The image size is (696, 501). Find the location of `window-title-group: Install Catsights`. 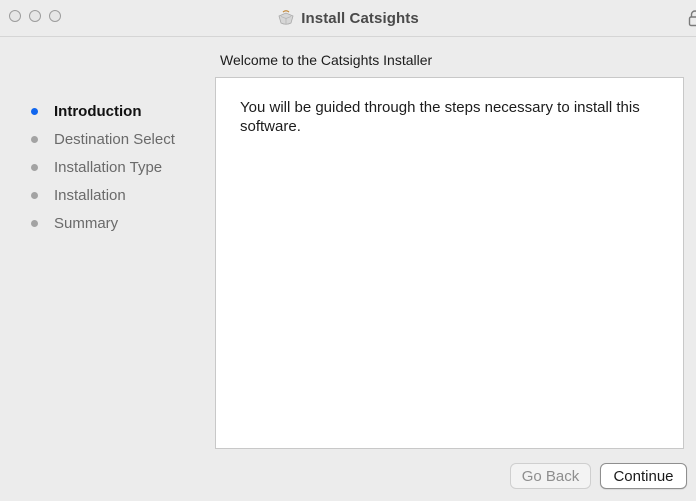

window-title-group: Install Catsights is located at coordinates (348, 18).